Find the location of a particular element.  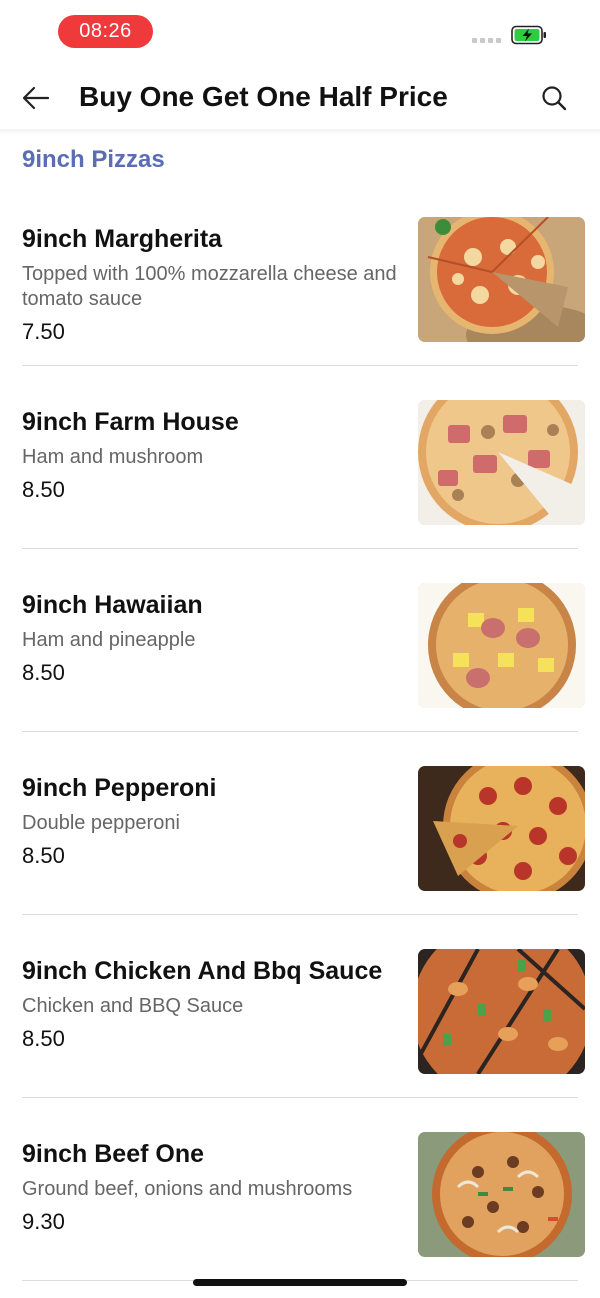

item-name: 9inch Beef One is located at coordinates (113, 1154).